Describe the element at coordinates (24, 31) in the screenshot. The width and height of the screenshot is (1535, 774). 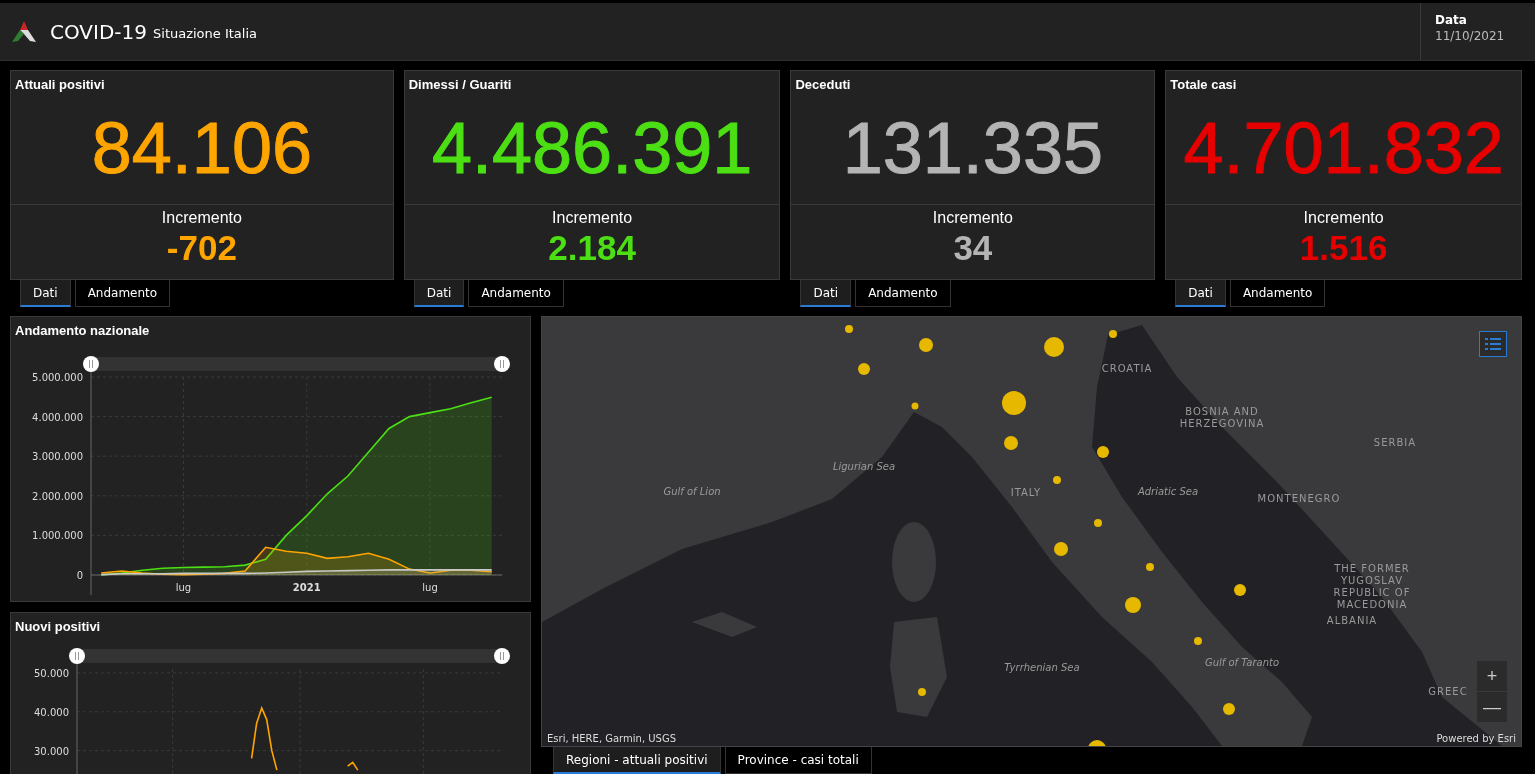
I see `logo-icon` at that location.